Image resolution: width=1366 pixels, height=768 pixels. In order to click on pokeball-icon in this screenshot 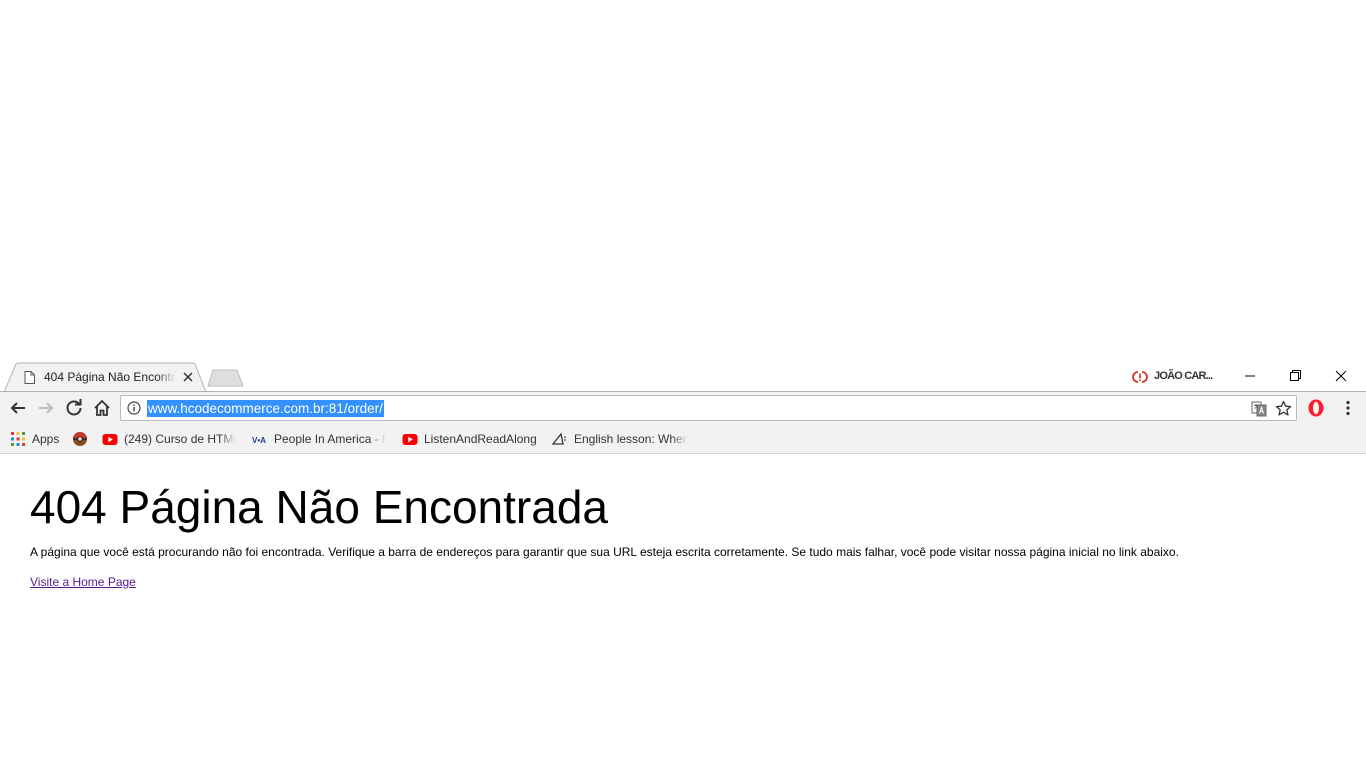, I will do `click(80, 439)`.